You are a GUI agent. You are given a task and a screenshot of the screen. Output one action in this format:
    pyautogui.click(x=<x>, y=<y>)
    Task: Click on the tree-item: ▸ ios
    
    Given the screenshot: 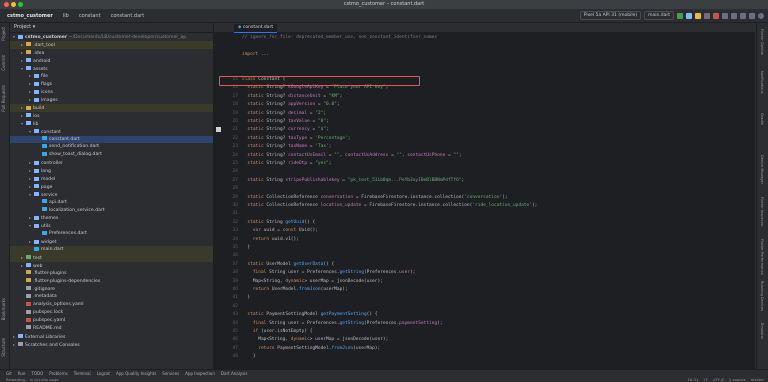 What is the action you would take?
    pyautogui.click(x=111, y=116)
    